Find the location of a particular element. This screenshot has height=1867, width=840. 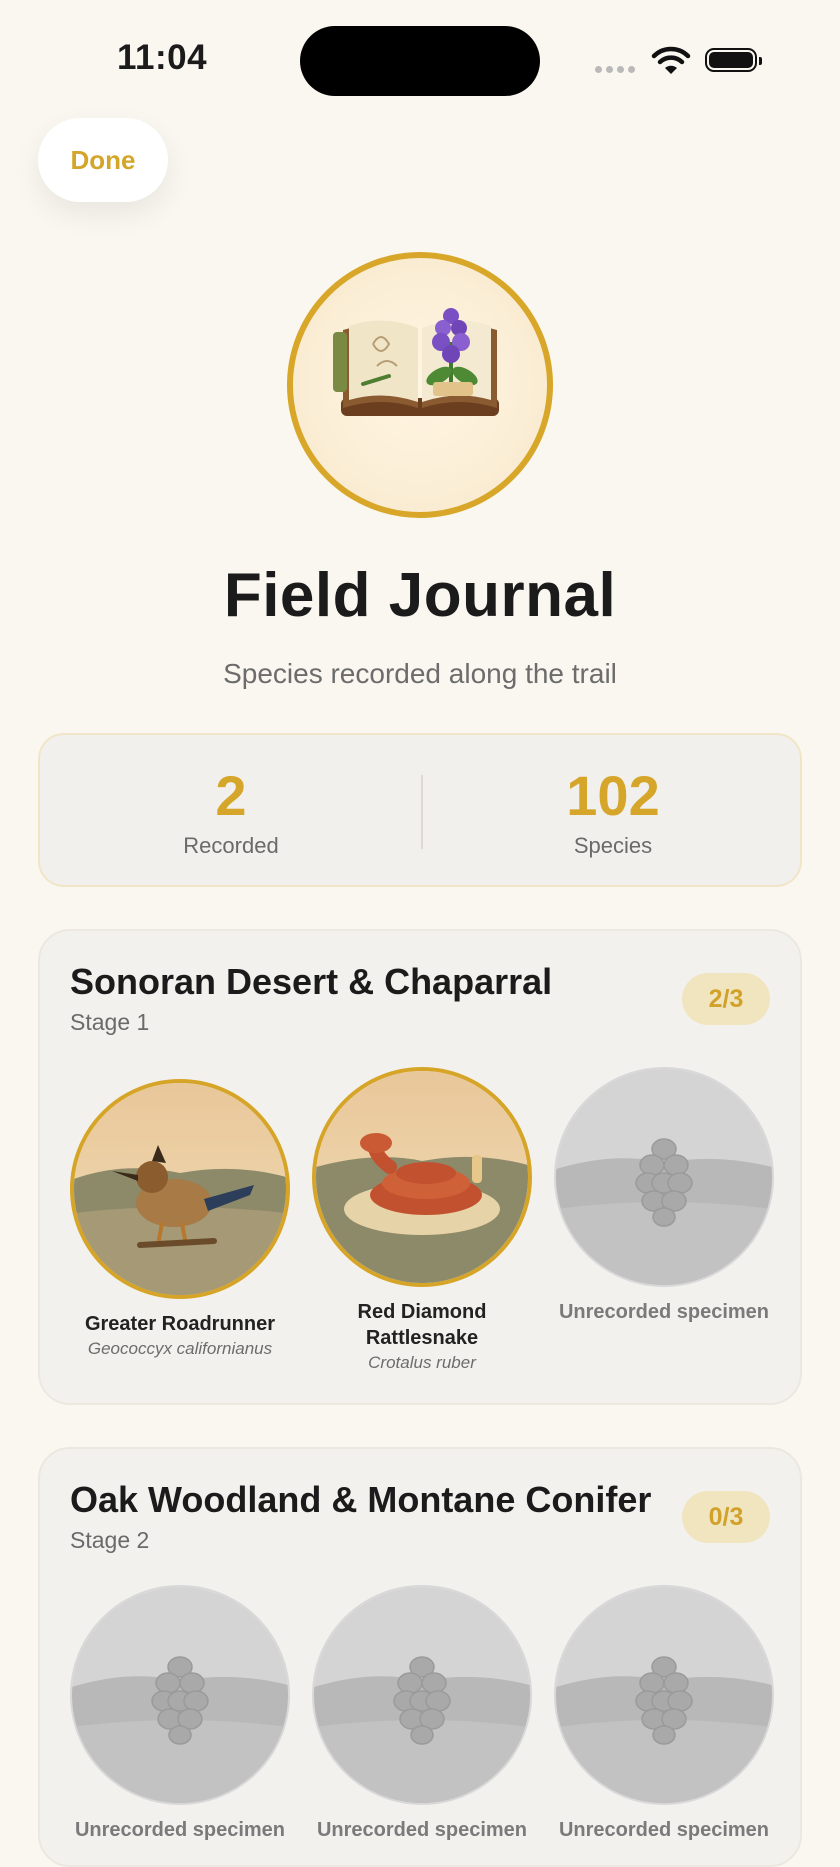

stat-label: Species is located at coordinates (613, 845).